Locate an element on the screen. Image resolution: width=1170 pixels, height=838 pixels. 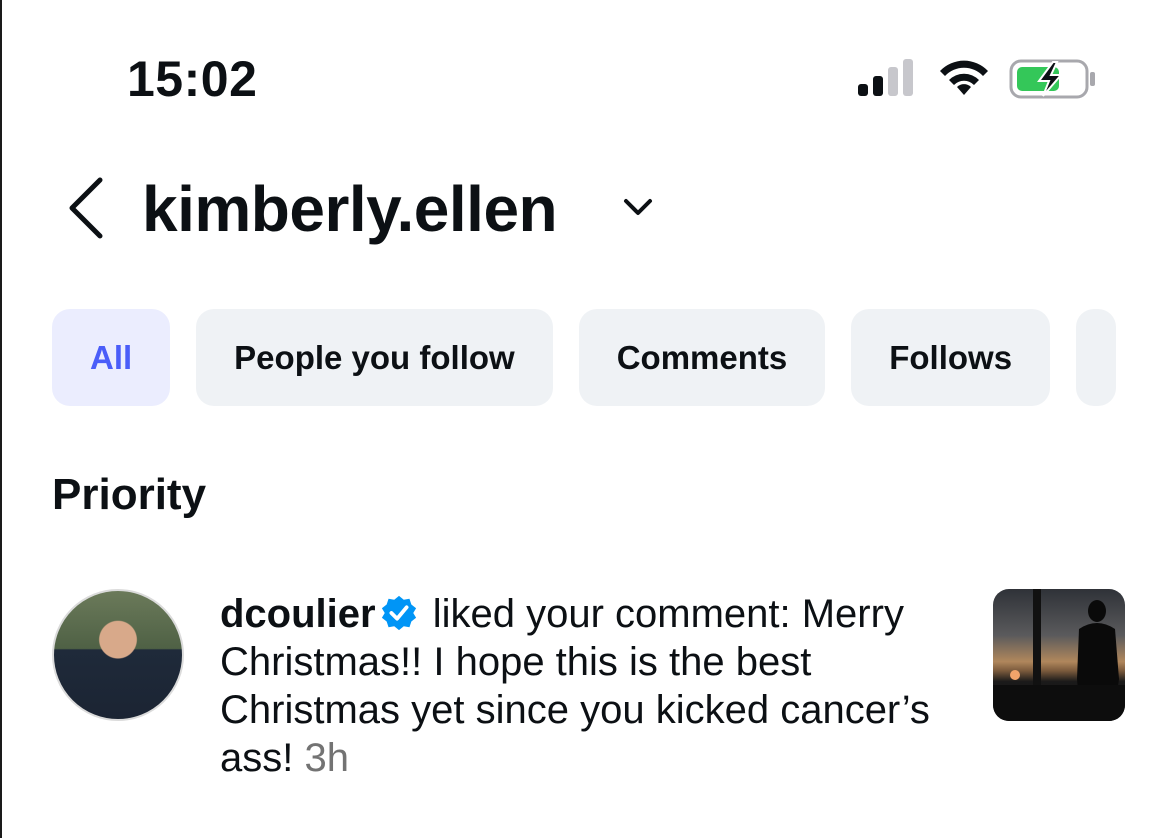
tab-label: People you follow is located at coordinates (374, 357).